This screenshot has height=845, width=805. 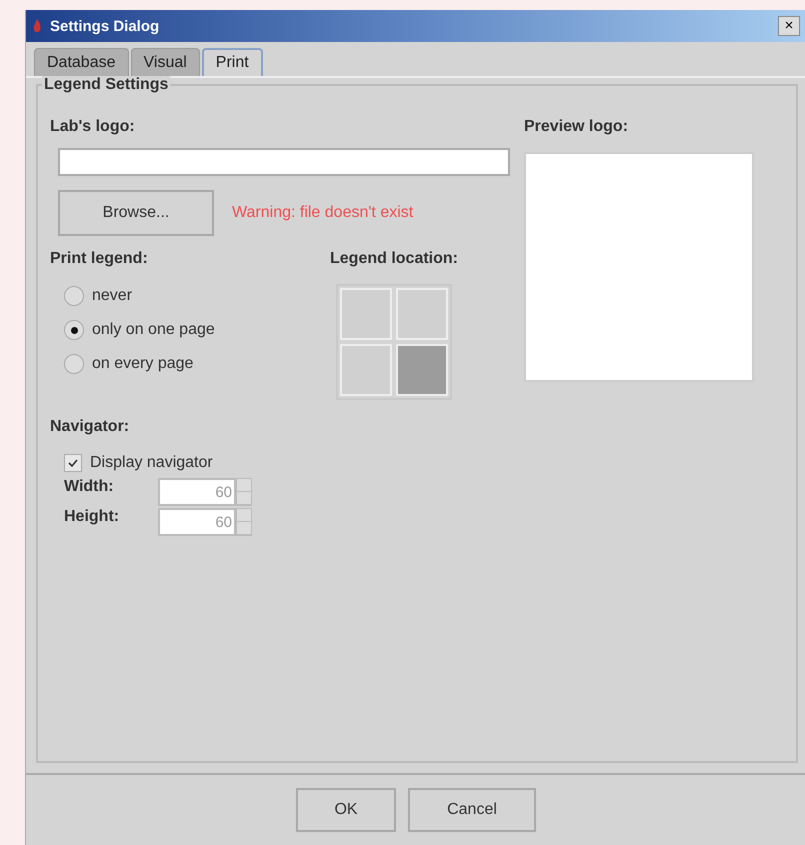 I want to click on dialog-button: OK, so click(x=346, y=810).